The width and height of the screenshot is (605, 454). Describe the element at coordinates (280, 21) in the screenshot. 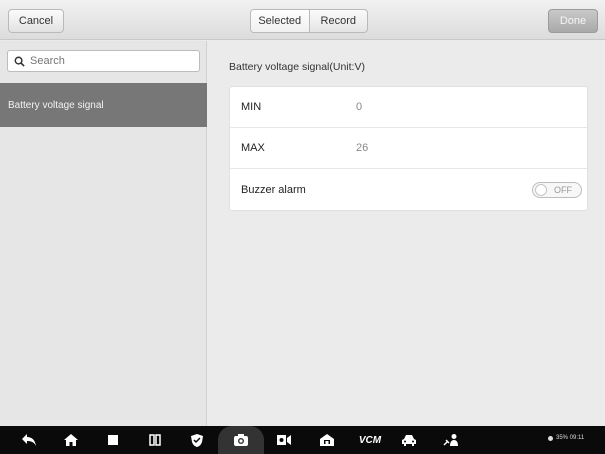

I see `tab-selected: Selected` at that location.